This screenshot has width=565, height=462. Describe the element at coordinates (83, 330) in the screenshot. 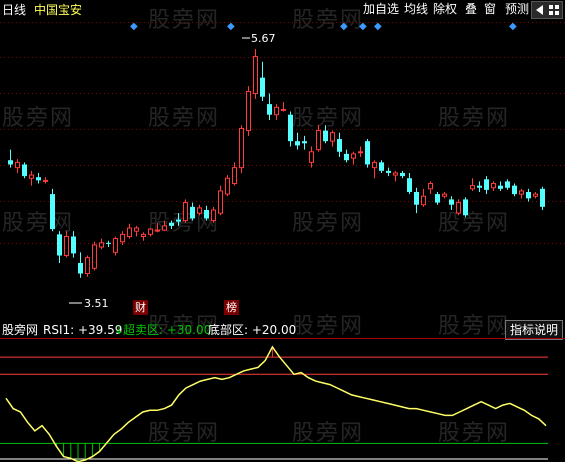

I see `rsi-value: RSI1: +39.59` at that location.